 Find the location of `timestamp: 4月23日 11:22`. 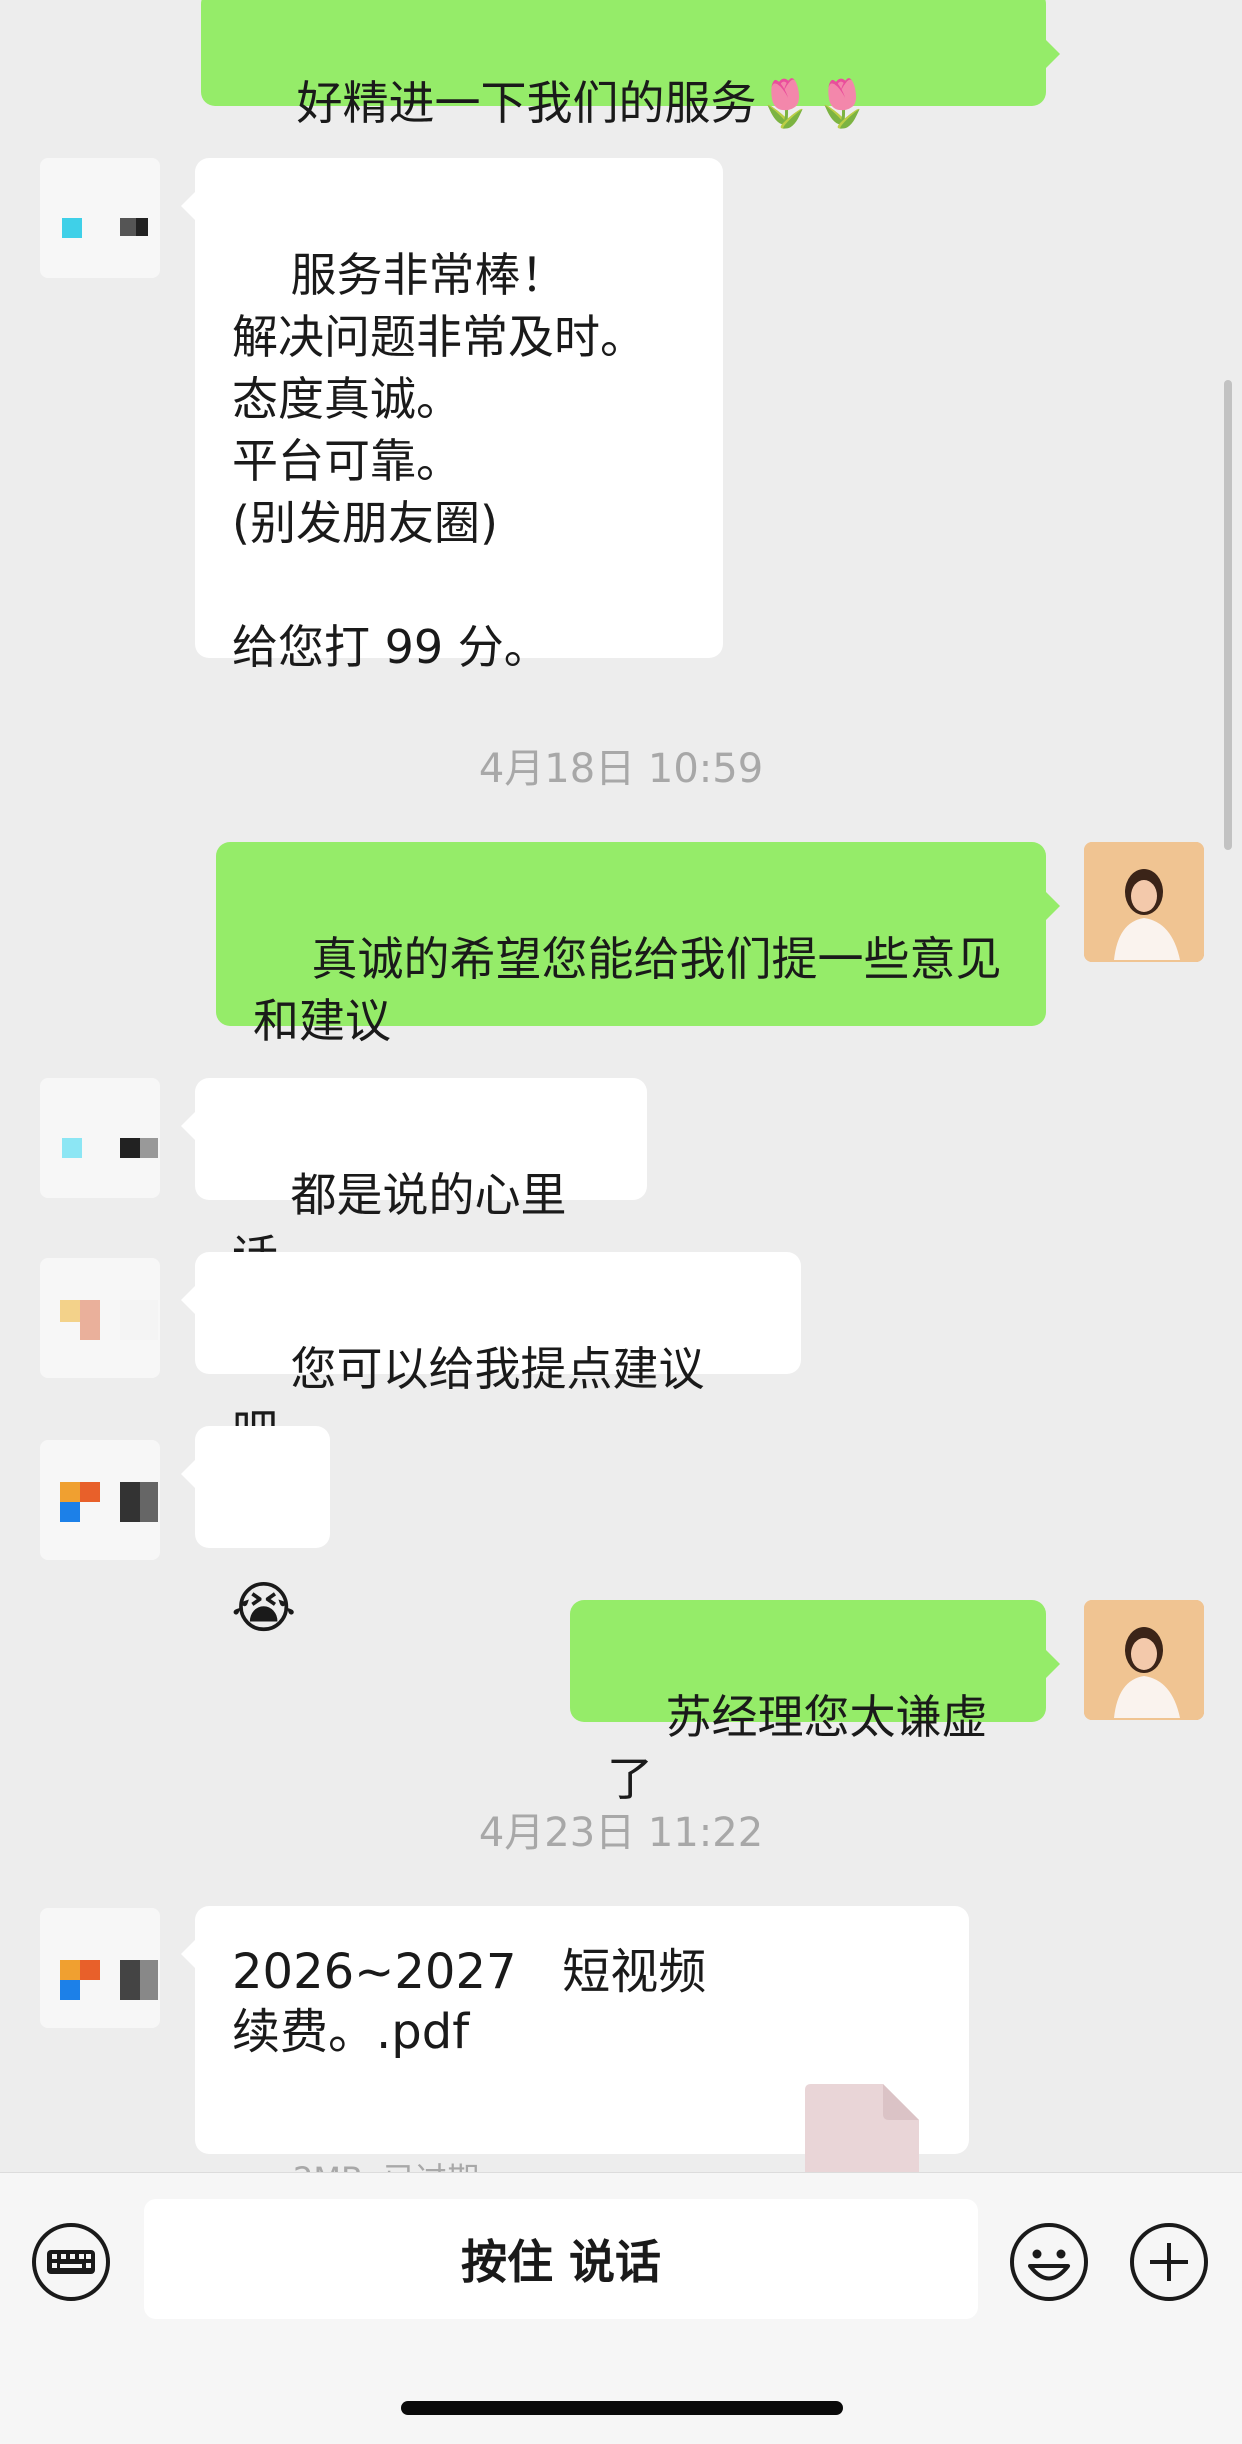

timestamp: 4月23日 11:22 is located at coordinates (621, 1833).